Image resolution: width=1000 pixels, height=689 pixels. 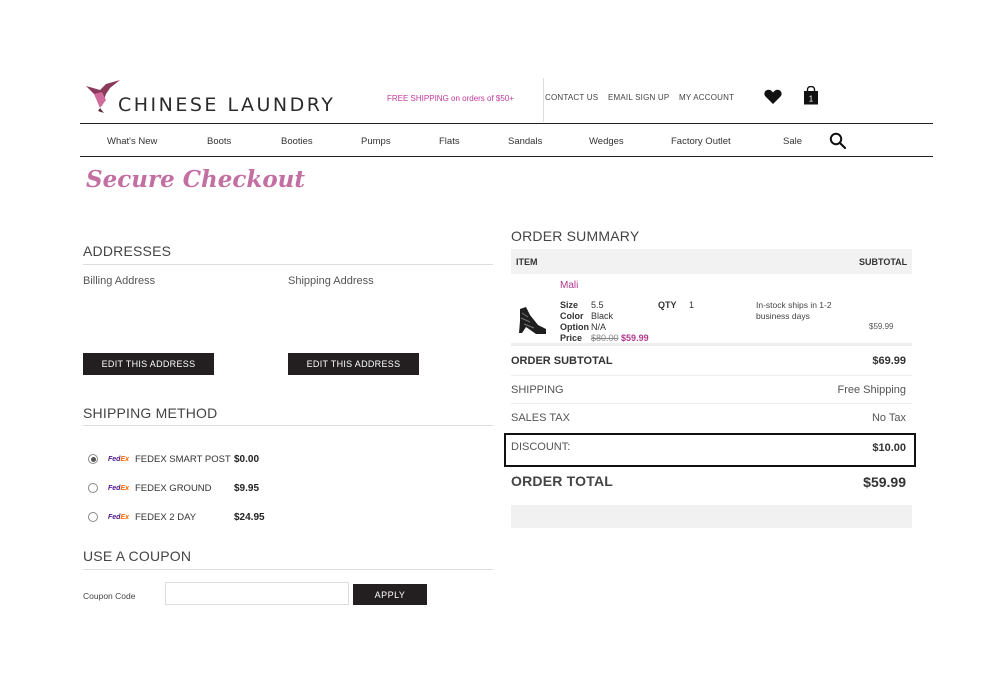 What do you see at coordinates (376, 141) in the screenshot?
I see `nav-pumps: Pumps` at bounding box center [376, 141].